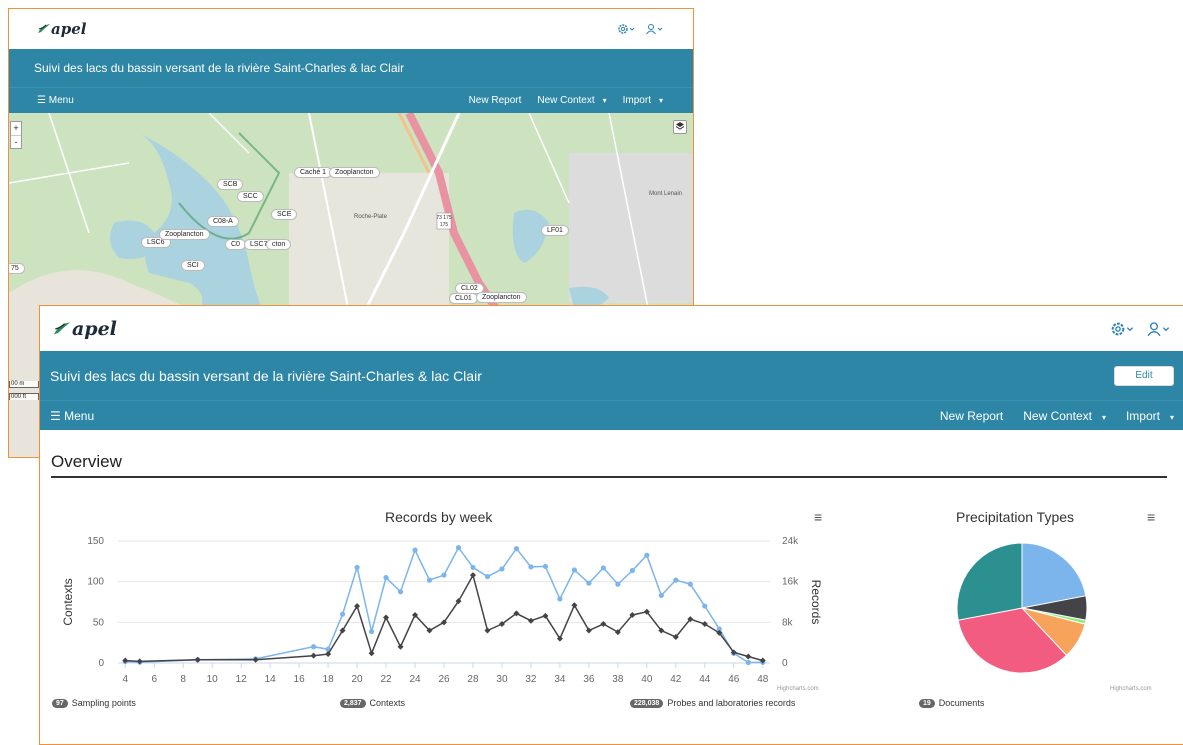 The image size is (1183, 745). Describe the element at coordinates (785, 663) in the screenshot. I see `y2-tick-label: 0` at that location.